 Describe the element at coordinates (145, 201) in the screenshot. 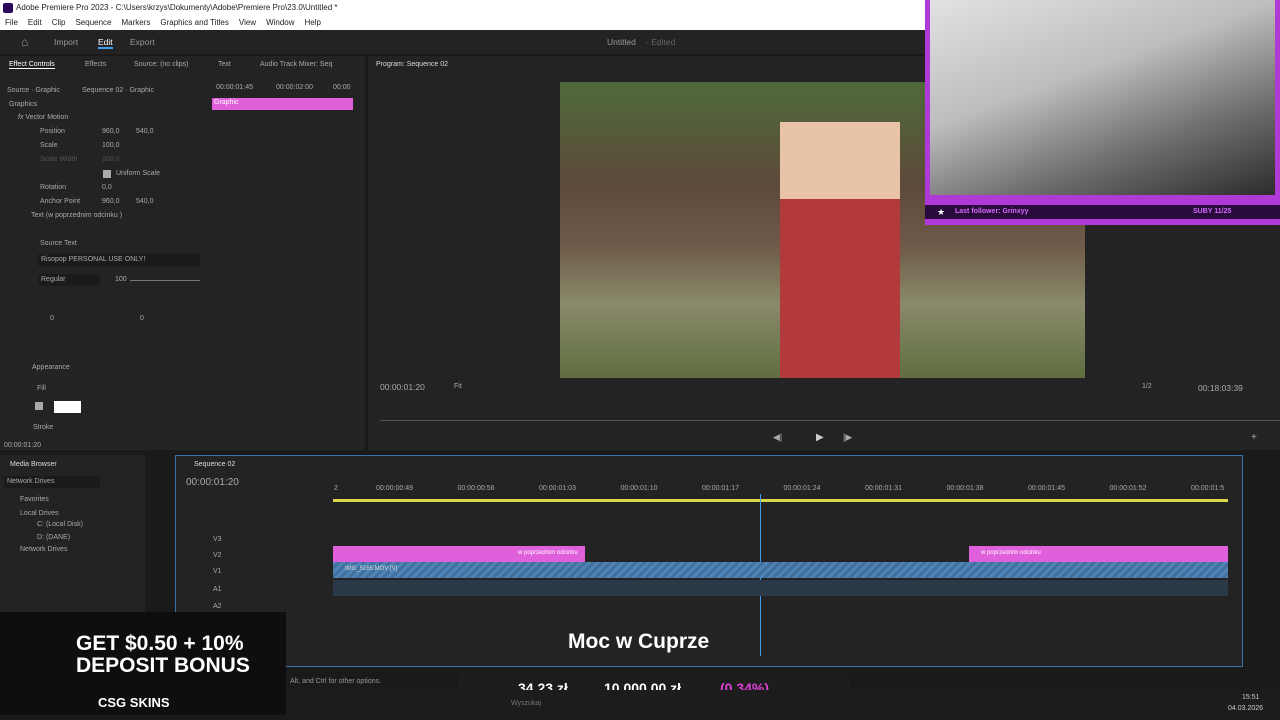

I see `anchor-y: 540,0` at that location.